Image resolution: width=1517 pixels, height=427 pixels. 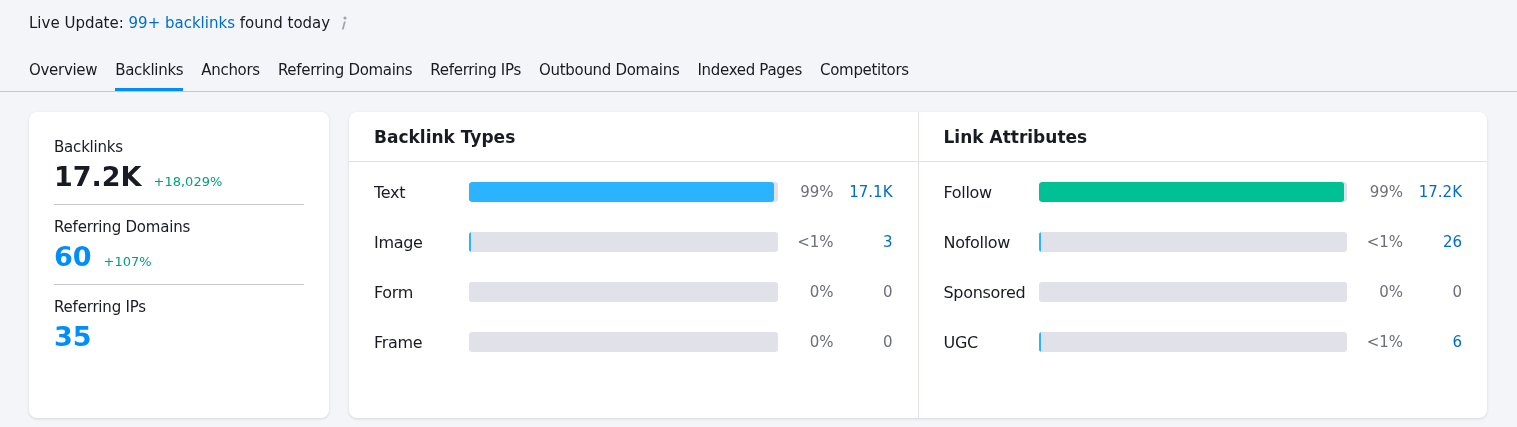 I want to click on panel-title: Link Attributes, so click(x=1015, y=136).